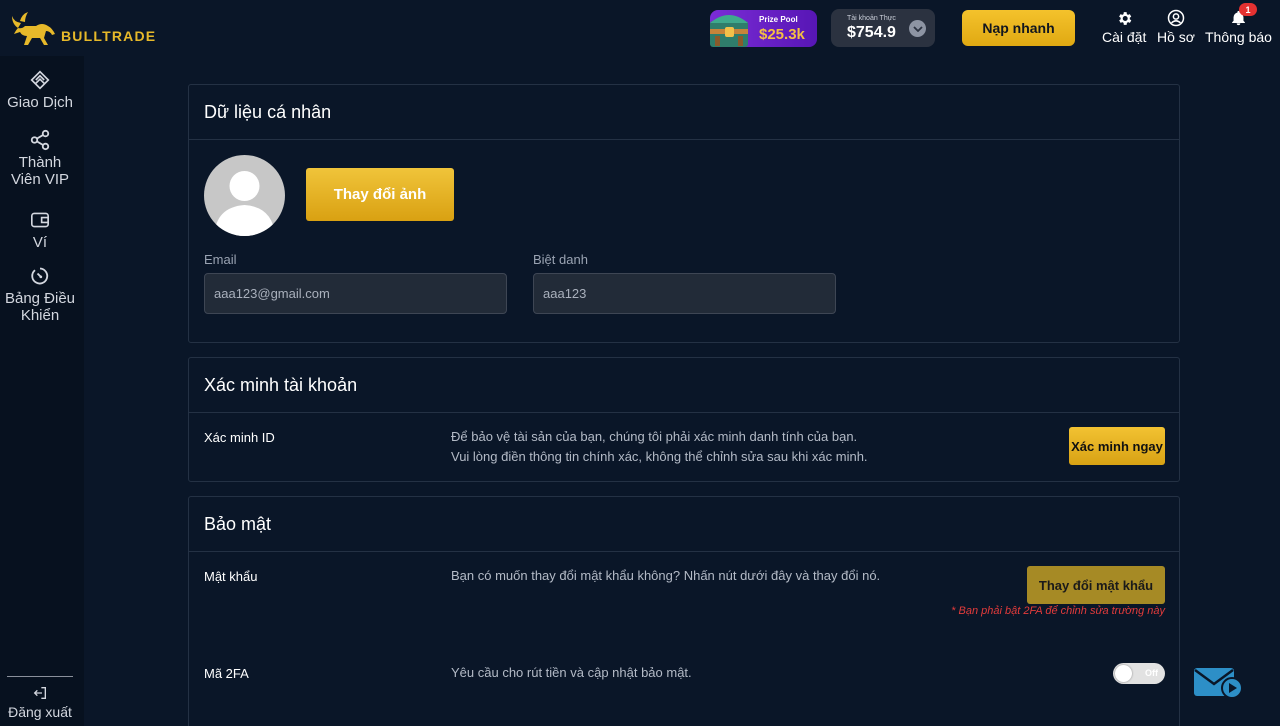  I want to click on sidebar-item-label: Ví, so click(40, 242).